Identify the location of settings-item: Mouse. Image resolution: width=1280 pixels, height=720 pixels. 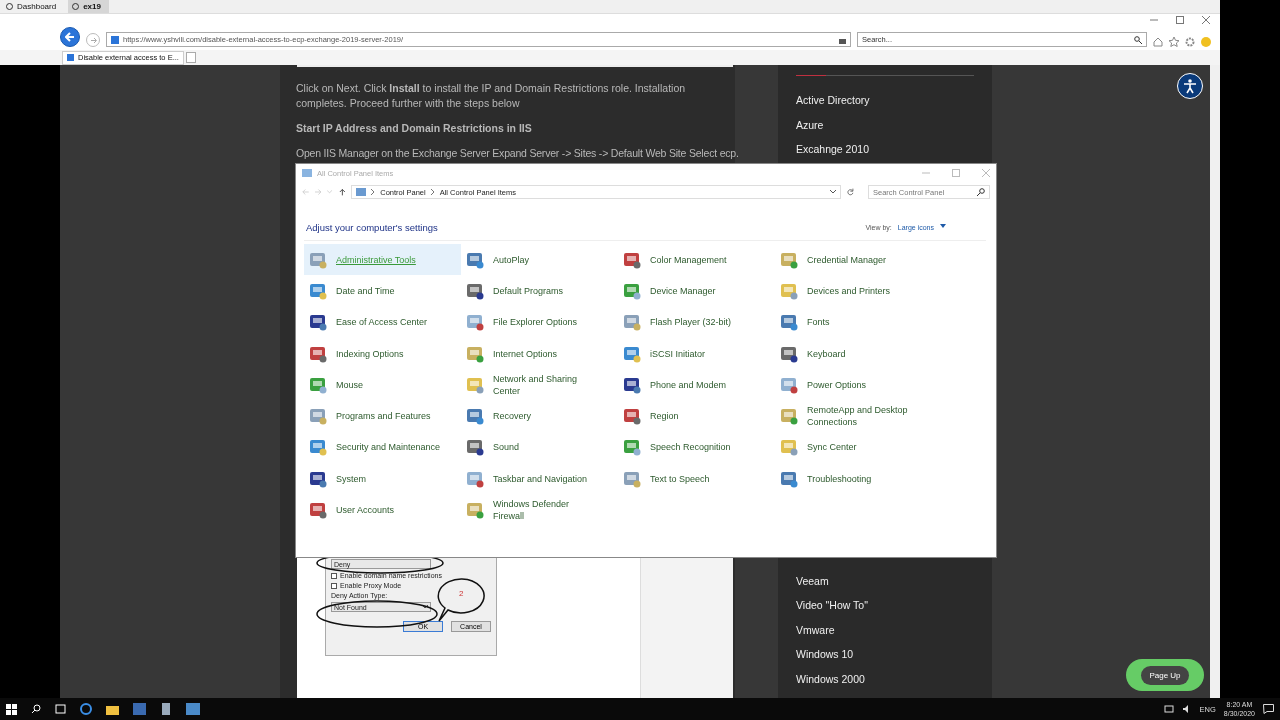
(382, 385).